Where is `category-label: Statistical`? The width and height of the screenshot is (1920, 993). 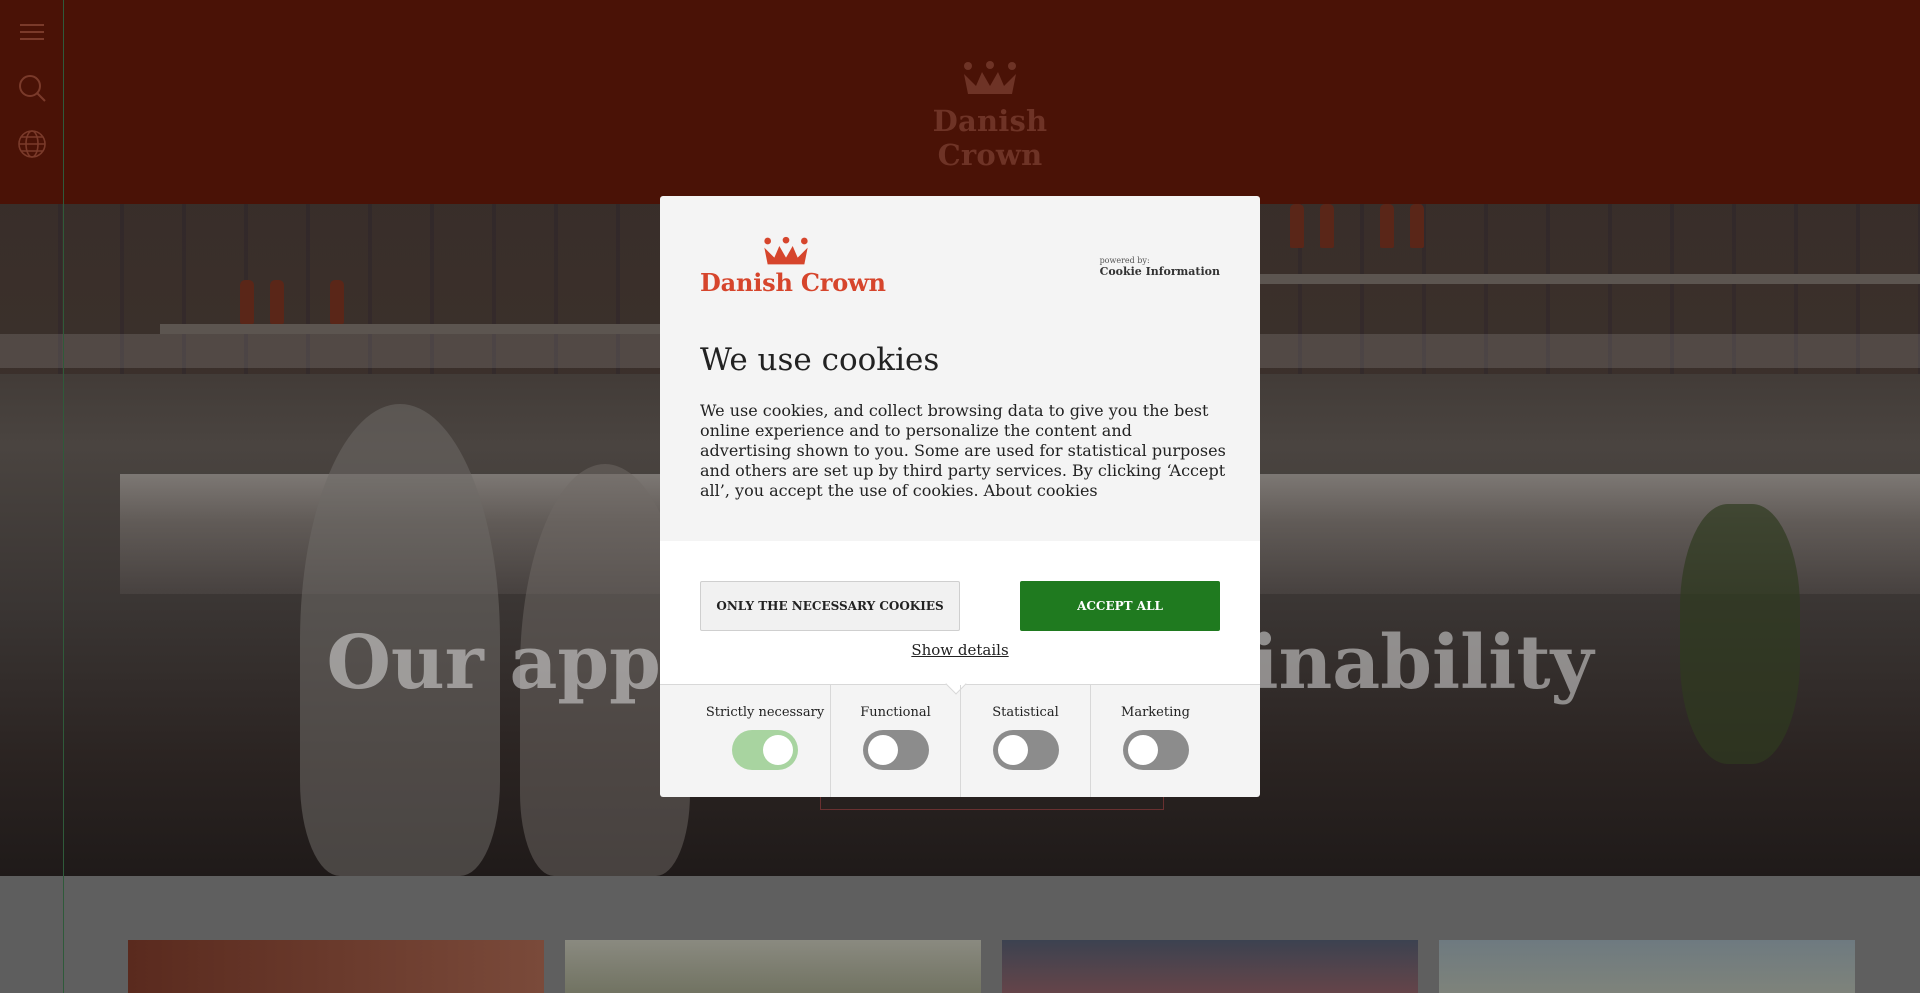 category-label: Statistical is located at coordinates (1025, 712).